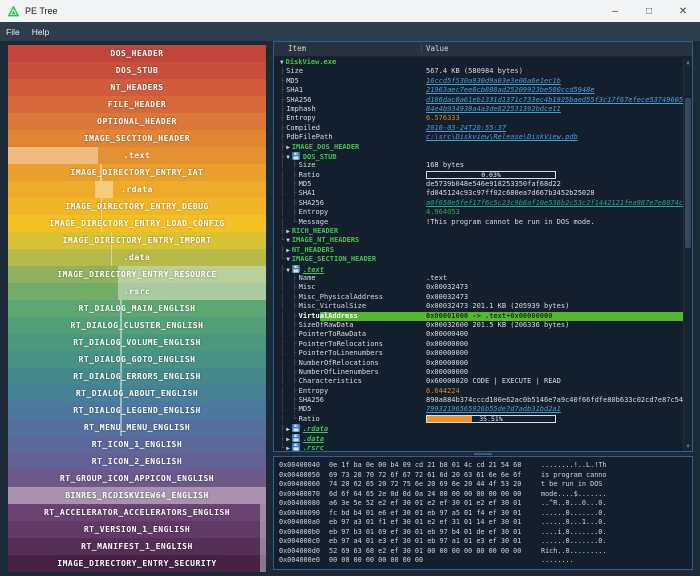 The image size is (700, 576). Describe the element at coordinates (137, 189) in the screenshot. I see `treemap-item: .rdata` at that location.